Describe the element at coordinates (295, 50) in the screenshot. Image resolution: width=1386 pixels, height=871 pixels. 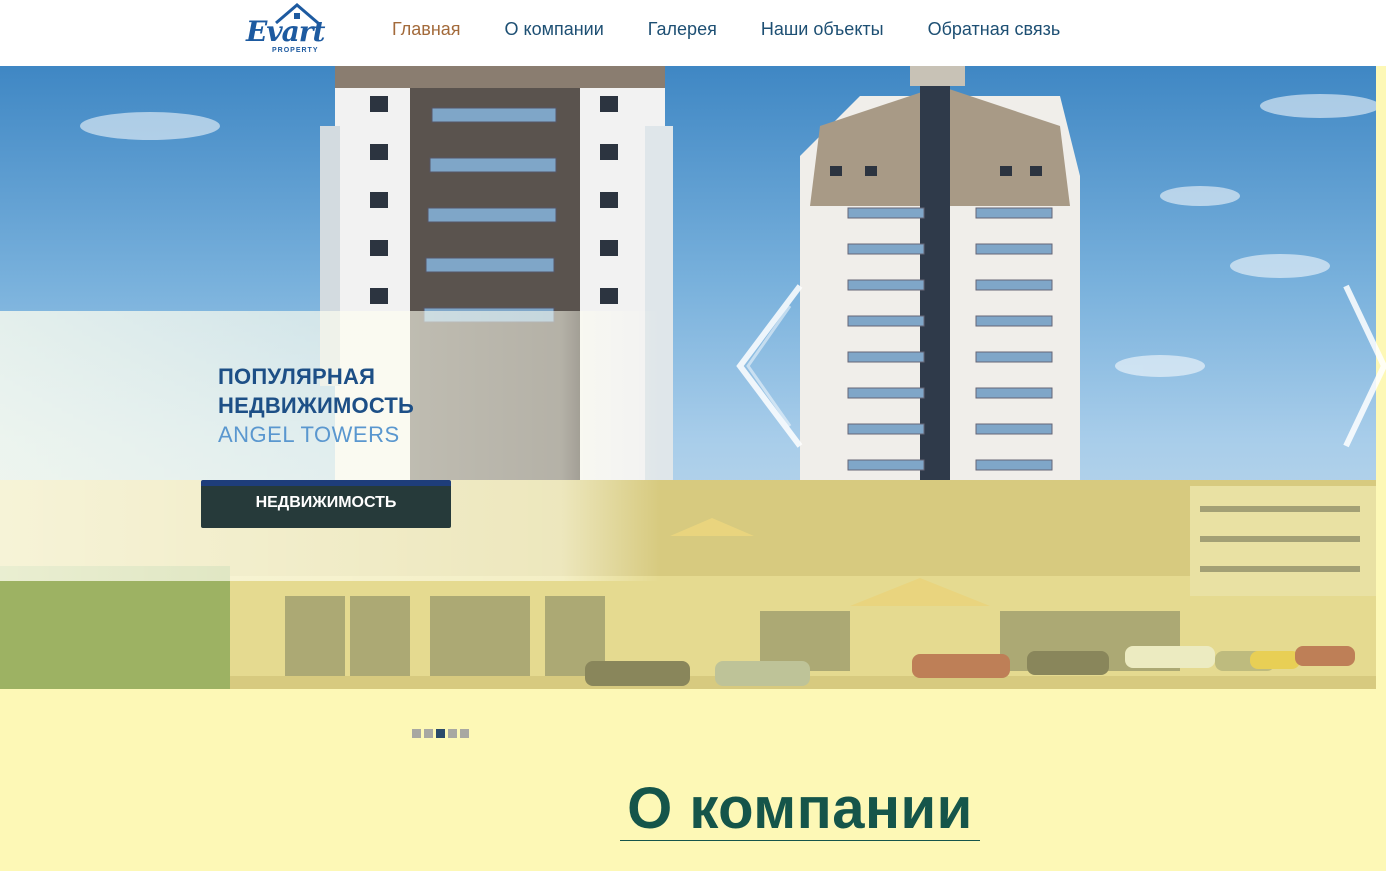
I see `logo-subtitle: PROPERTY` at that location.